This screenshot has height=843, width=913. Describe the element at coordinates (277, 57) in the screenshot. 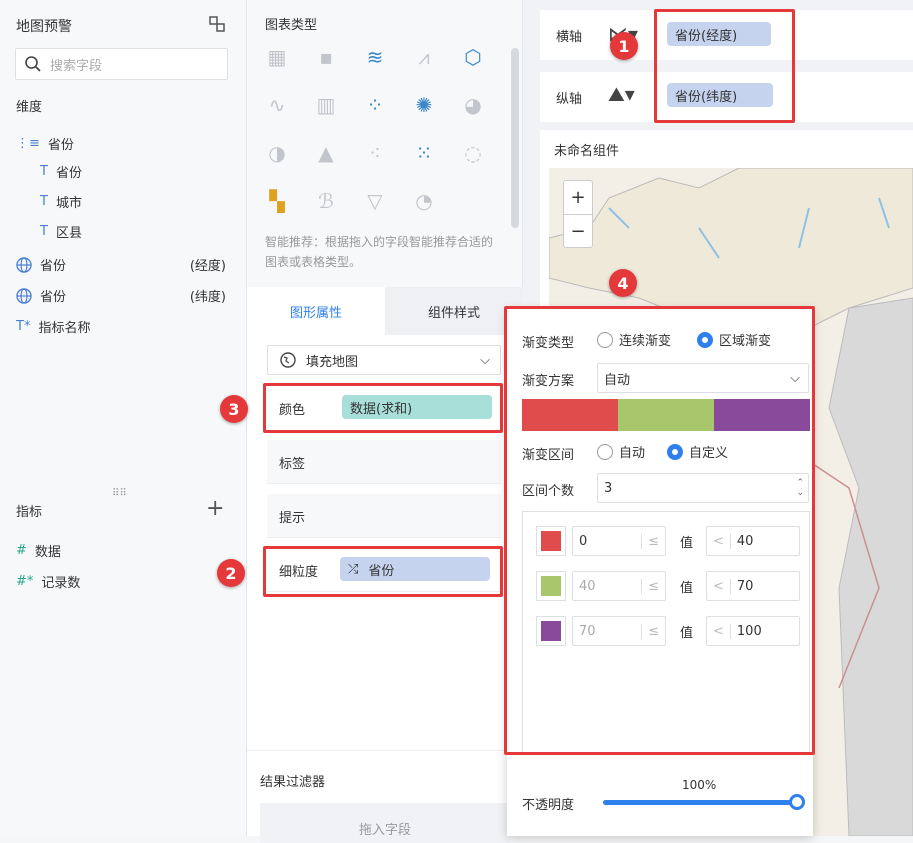

I see `table-icon: ▦` at that location.